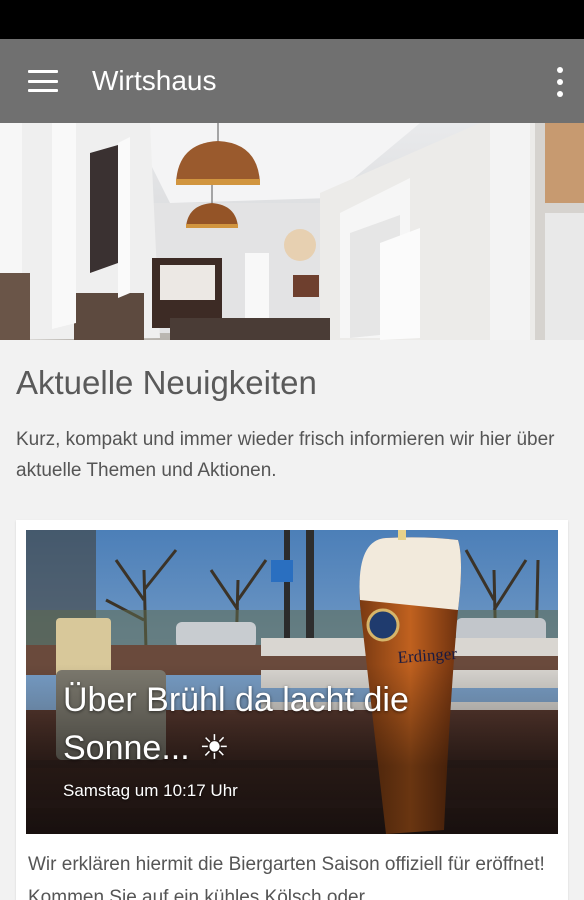 The width and height of the screenshot is (584, 900). Describe the element at coordinates (166, 382) in the screenshot. I see `section-title: Aktuelle Neuigkeiten` at that location.